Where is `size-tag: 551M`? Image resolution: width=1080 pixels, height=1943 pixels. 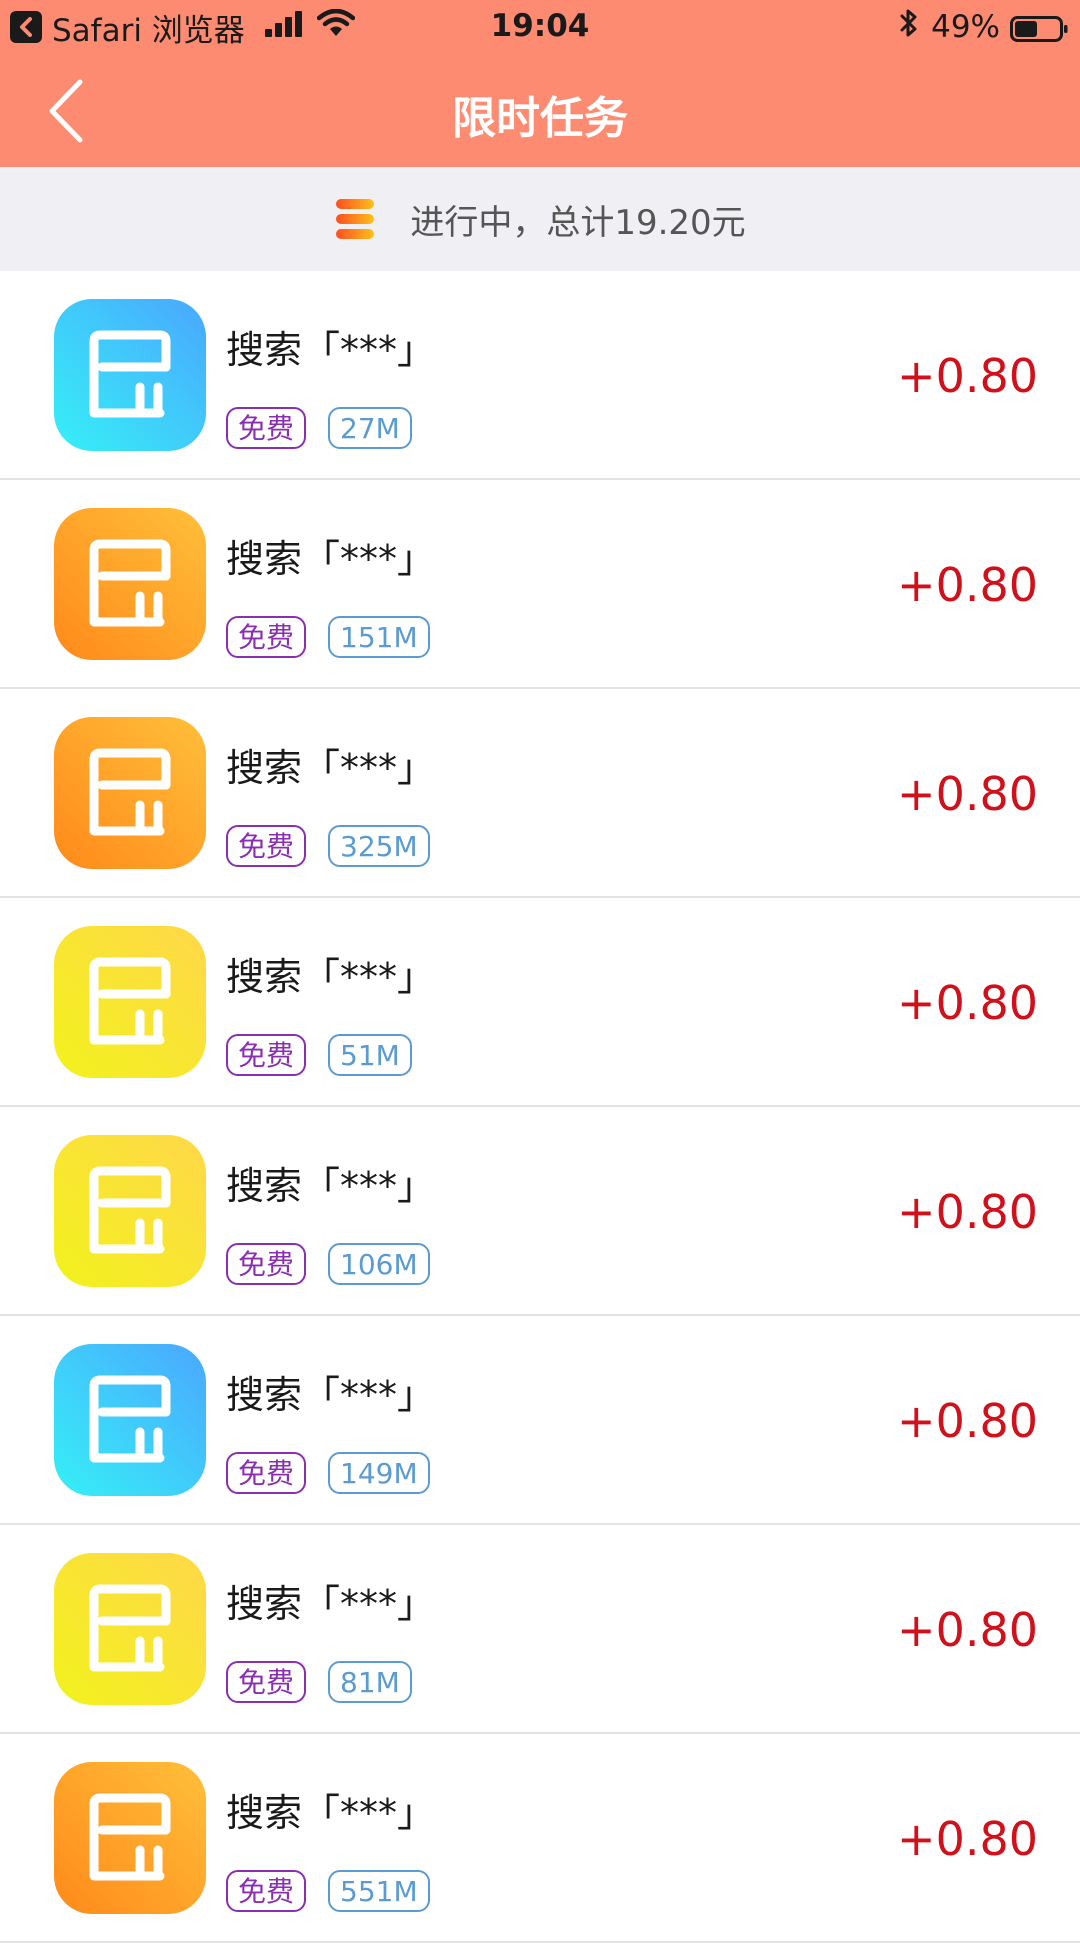
size-tag: 551M is located at coordinates (379, 1891).